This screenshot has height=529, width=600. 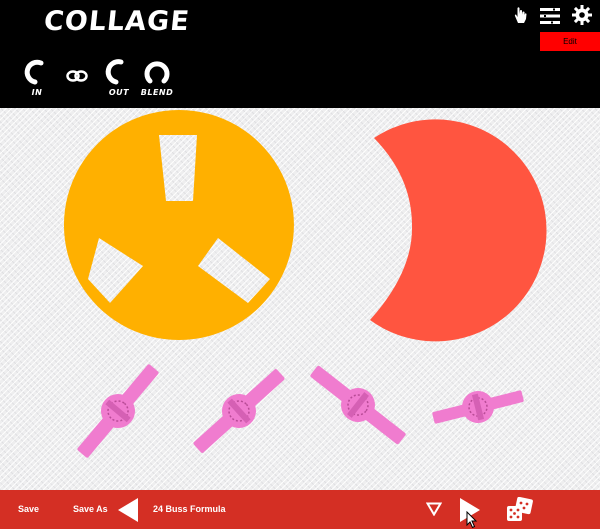 What do you see at coordinates (119, 92) in the screenshot?
I see `out-knob-label: OUT` at bounding box center [119, 92].